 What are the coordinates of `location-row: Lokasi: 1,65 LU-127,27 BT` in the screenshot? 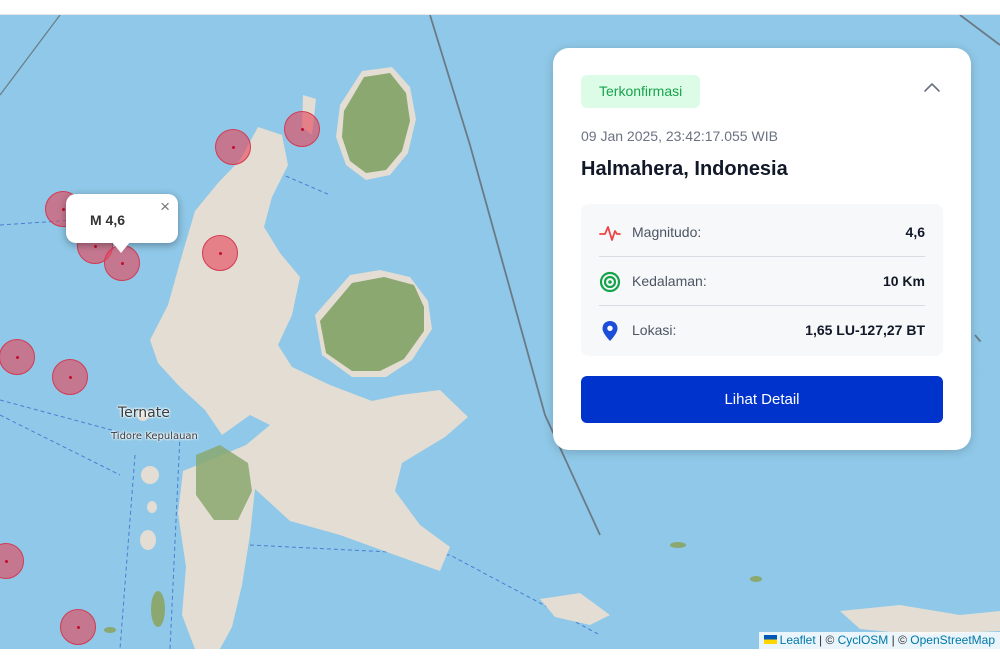 It's located at (762, 329).